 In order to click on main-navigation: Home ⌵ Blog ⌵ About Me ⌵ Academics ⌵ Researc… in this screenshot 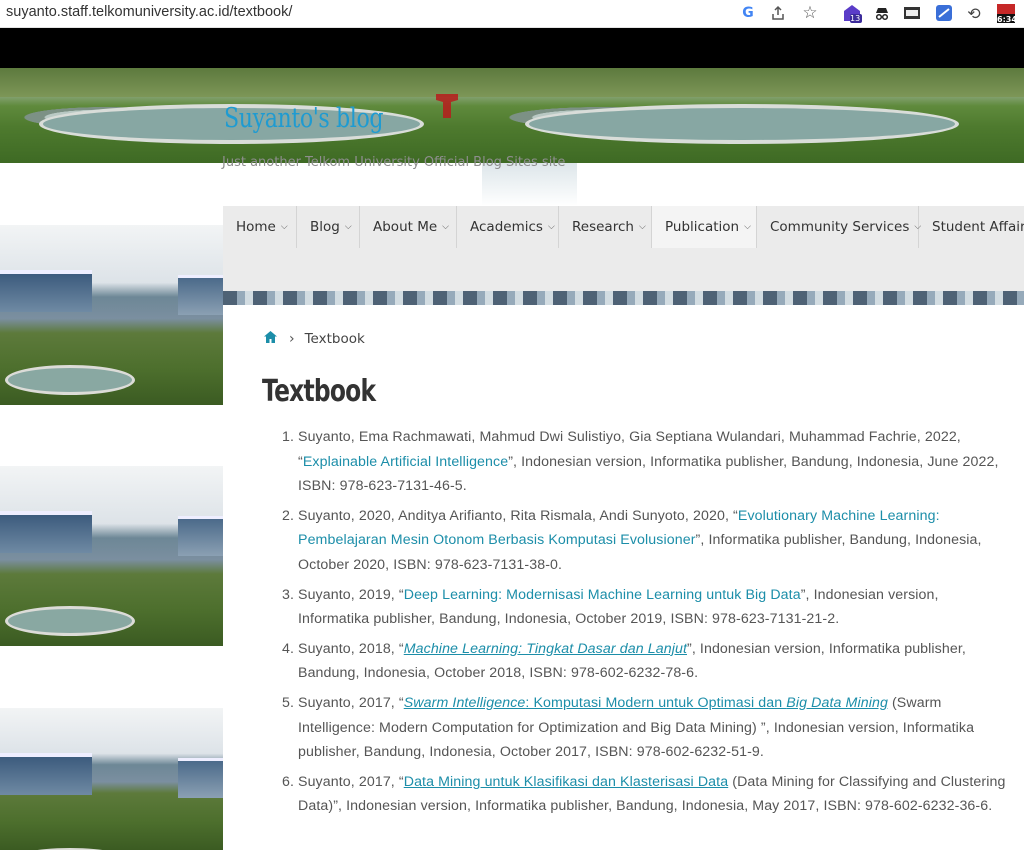, I will do `click(623, 248)`.